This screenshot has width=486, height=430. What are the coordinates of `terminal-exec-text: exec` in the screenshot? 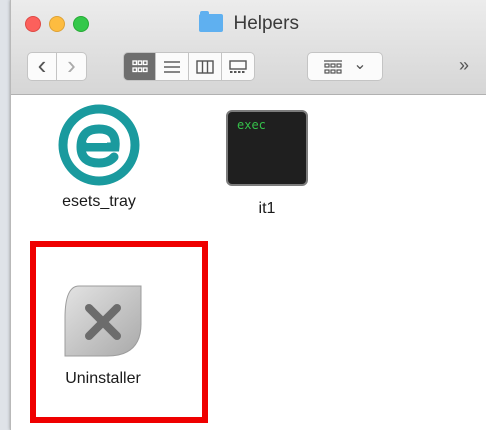 It's located at (251, 125).